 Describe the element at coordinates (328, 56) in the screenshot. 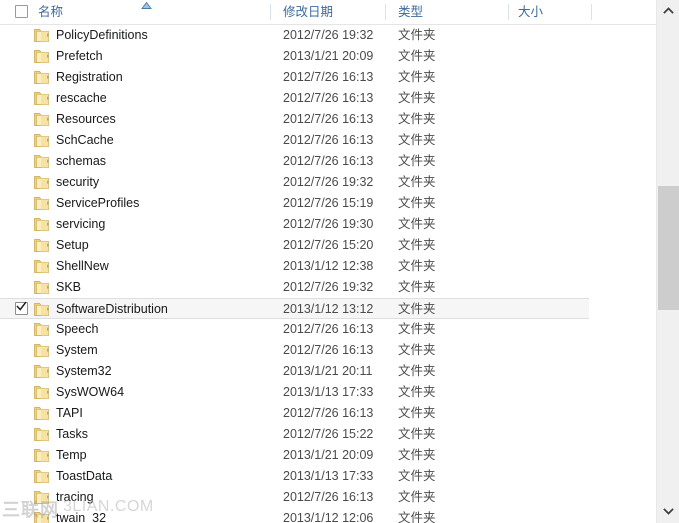

I see `table-row: Prefetch 2013/1/21 20:09 文件夹` at that location.